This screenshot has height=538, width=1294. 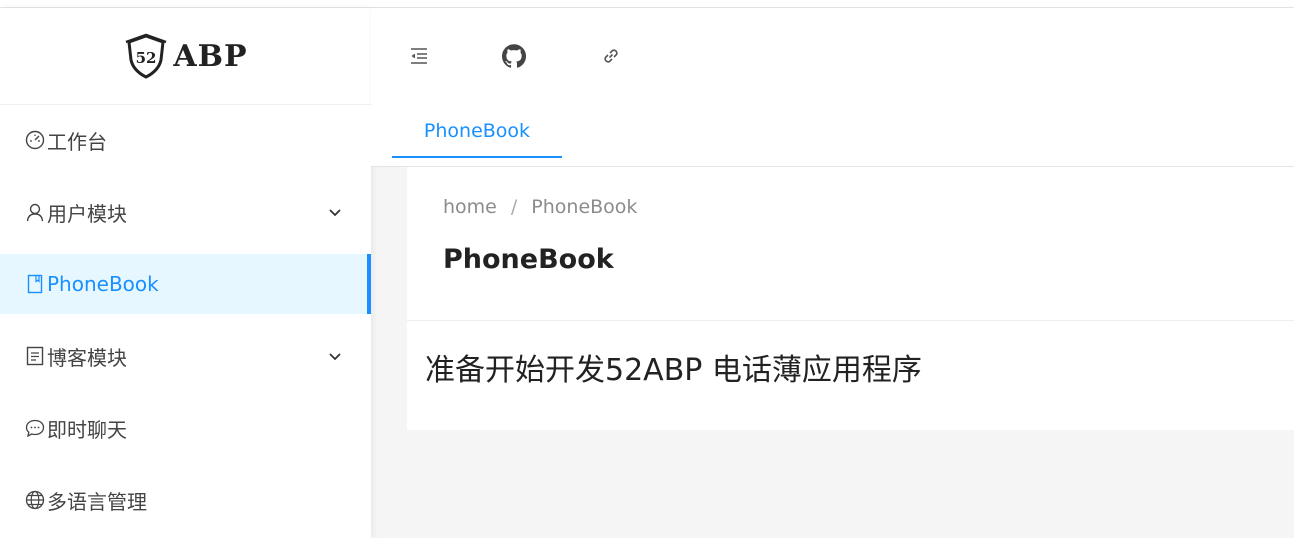 I want to click on window-top-edge, so click(x=647, y=4).